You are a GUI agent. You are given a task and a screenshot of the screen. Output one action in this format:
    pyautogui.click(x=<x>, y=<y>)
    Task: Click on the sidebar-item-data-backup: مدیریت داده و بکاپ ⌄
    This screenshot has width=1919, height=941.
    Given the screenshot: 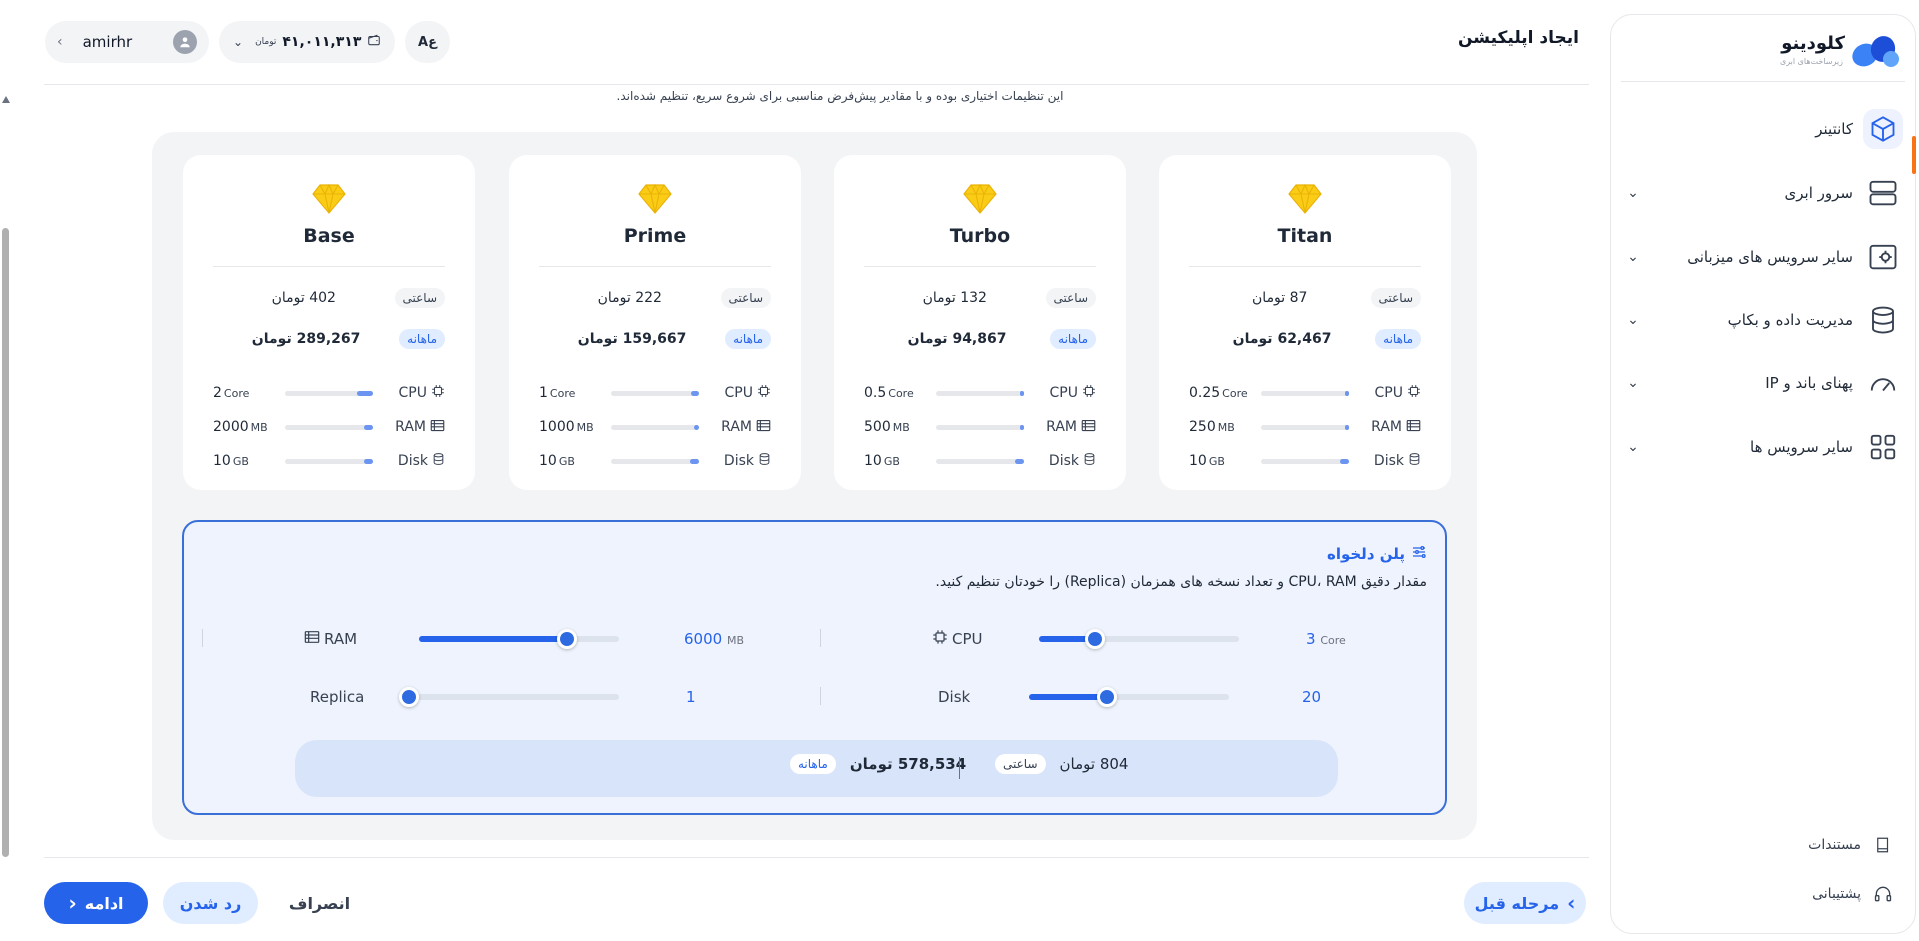 What is the action you would take?
    pyautogui.click(x=1763, y=320)
    